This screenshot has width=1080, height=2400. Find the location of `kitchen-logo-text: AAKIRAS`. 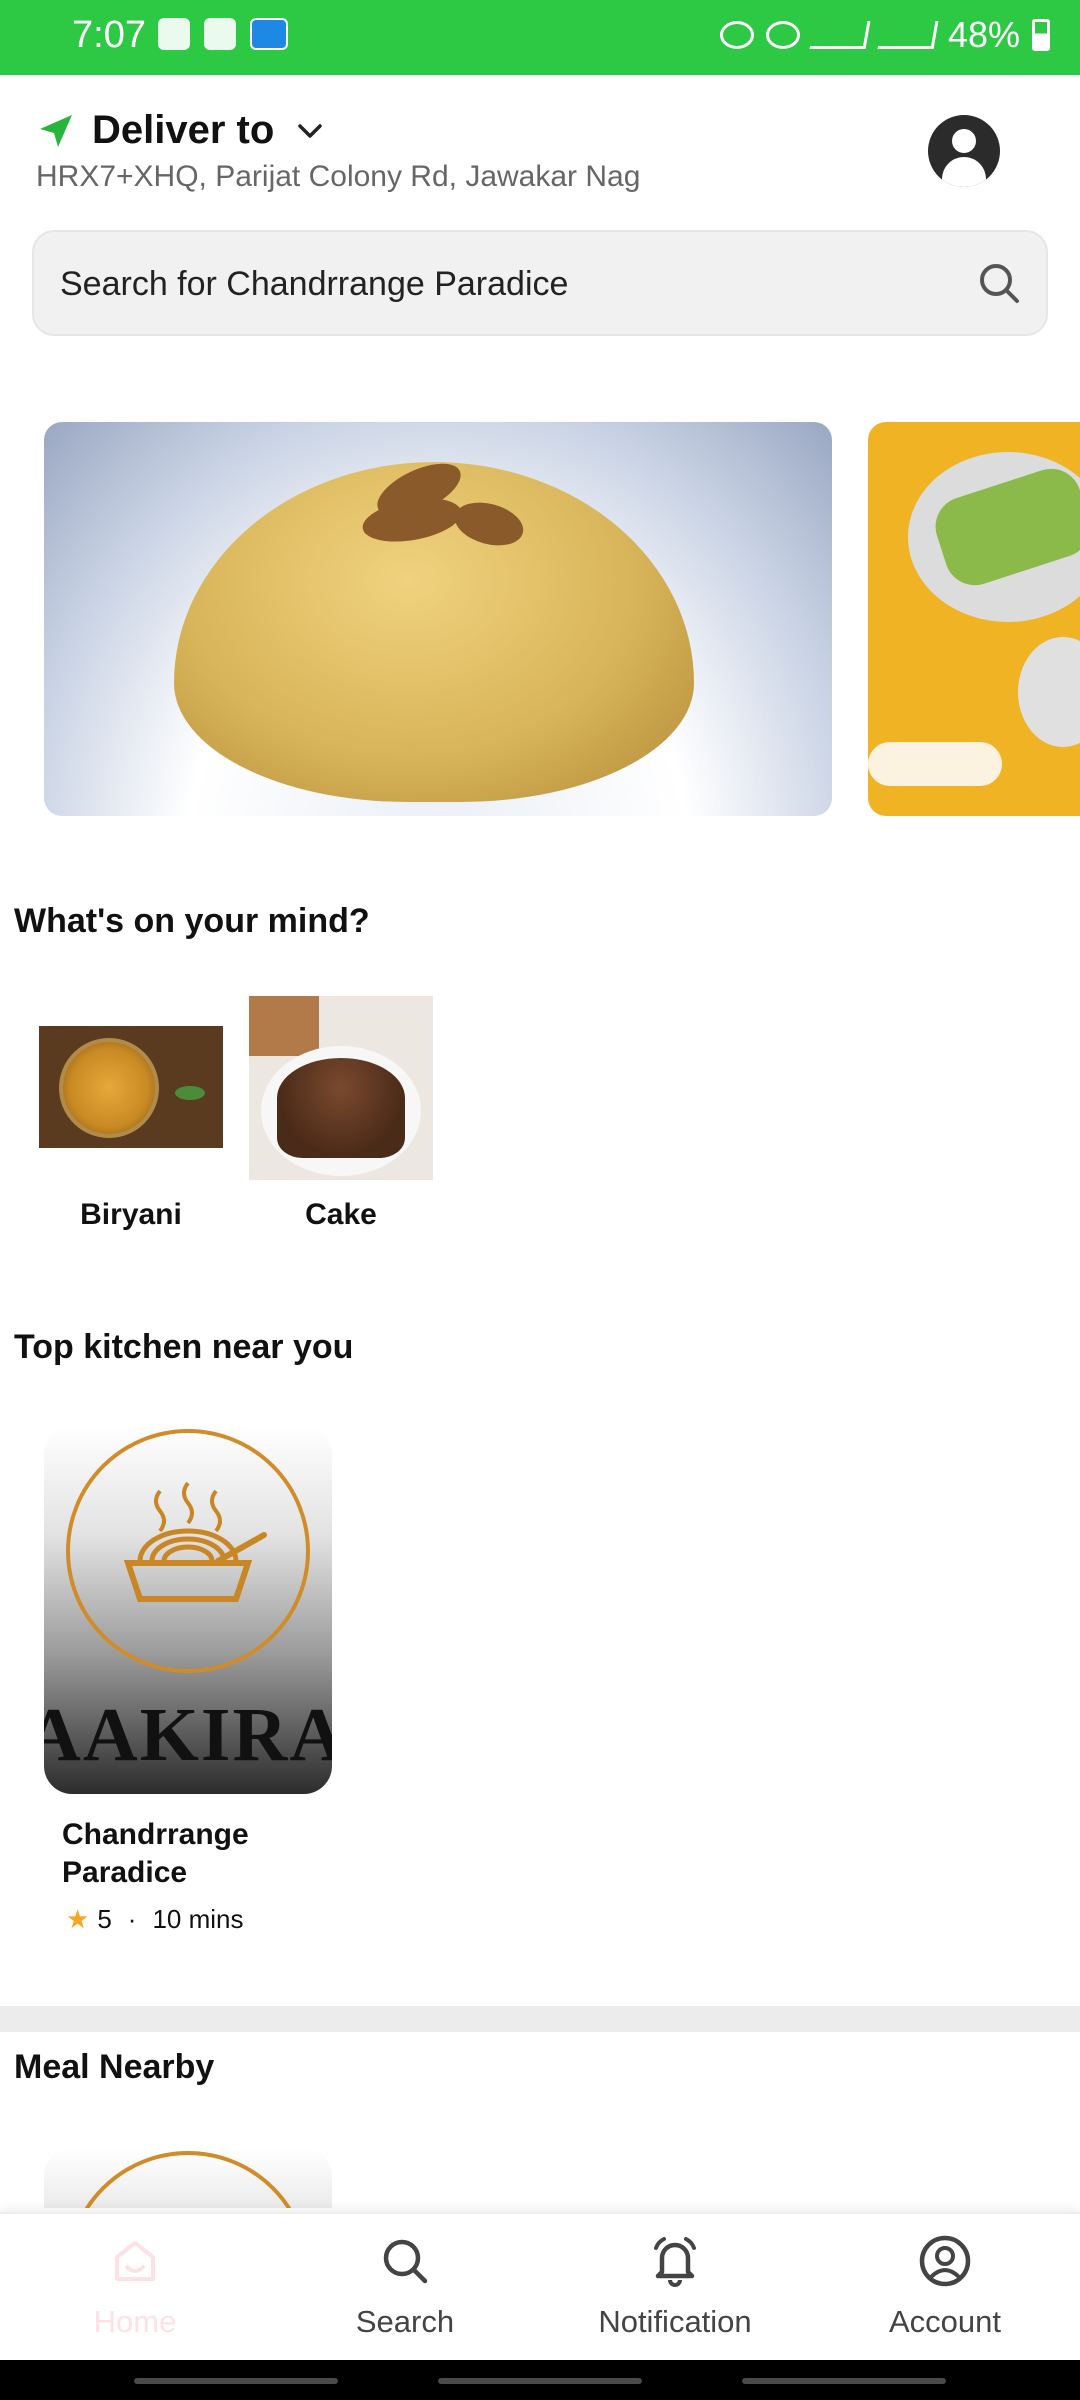

kitchen-logo-text: AAKIRAS is located at coordinates (188, 1735).